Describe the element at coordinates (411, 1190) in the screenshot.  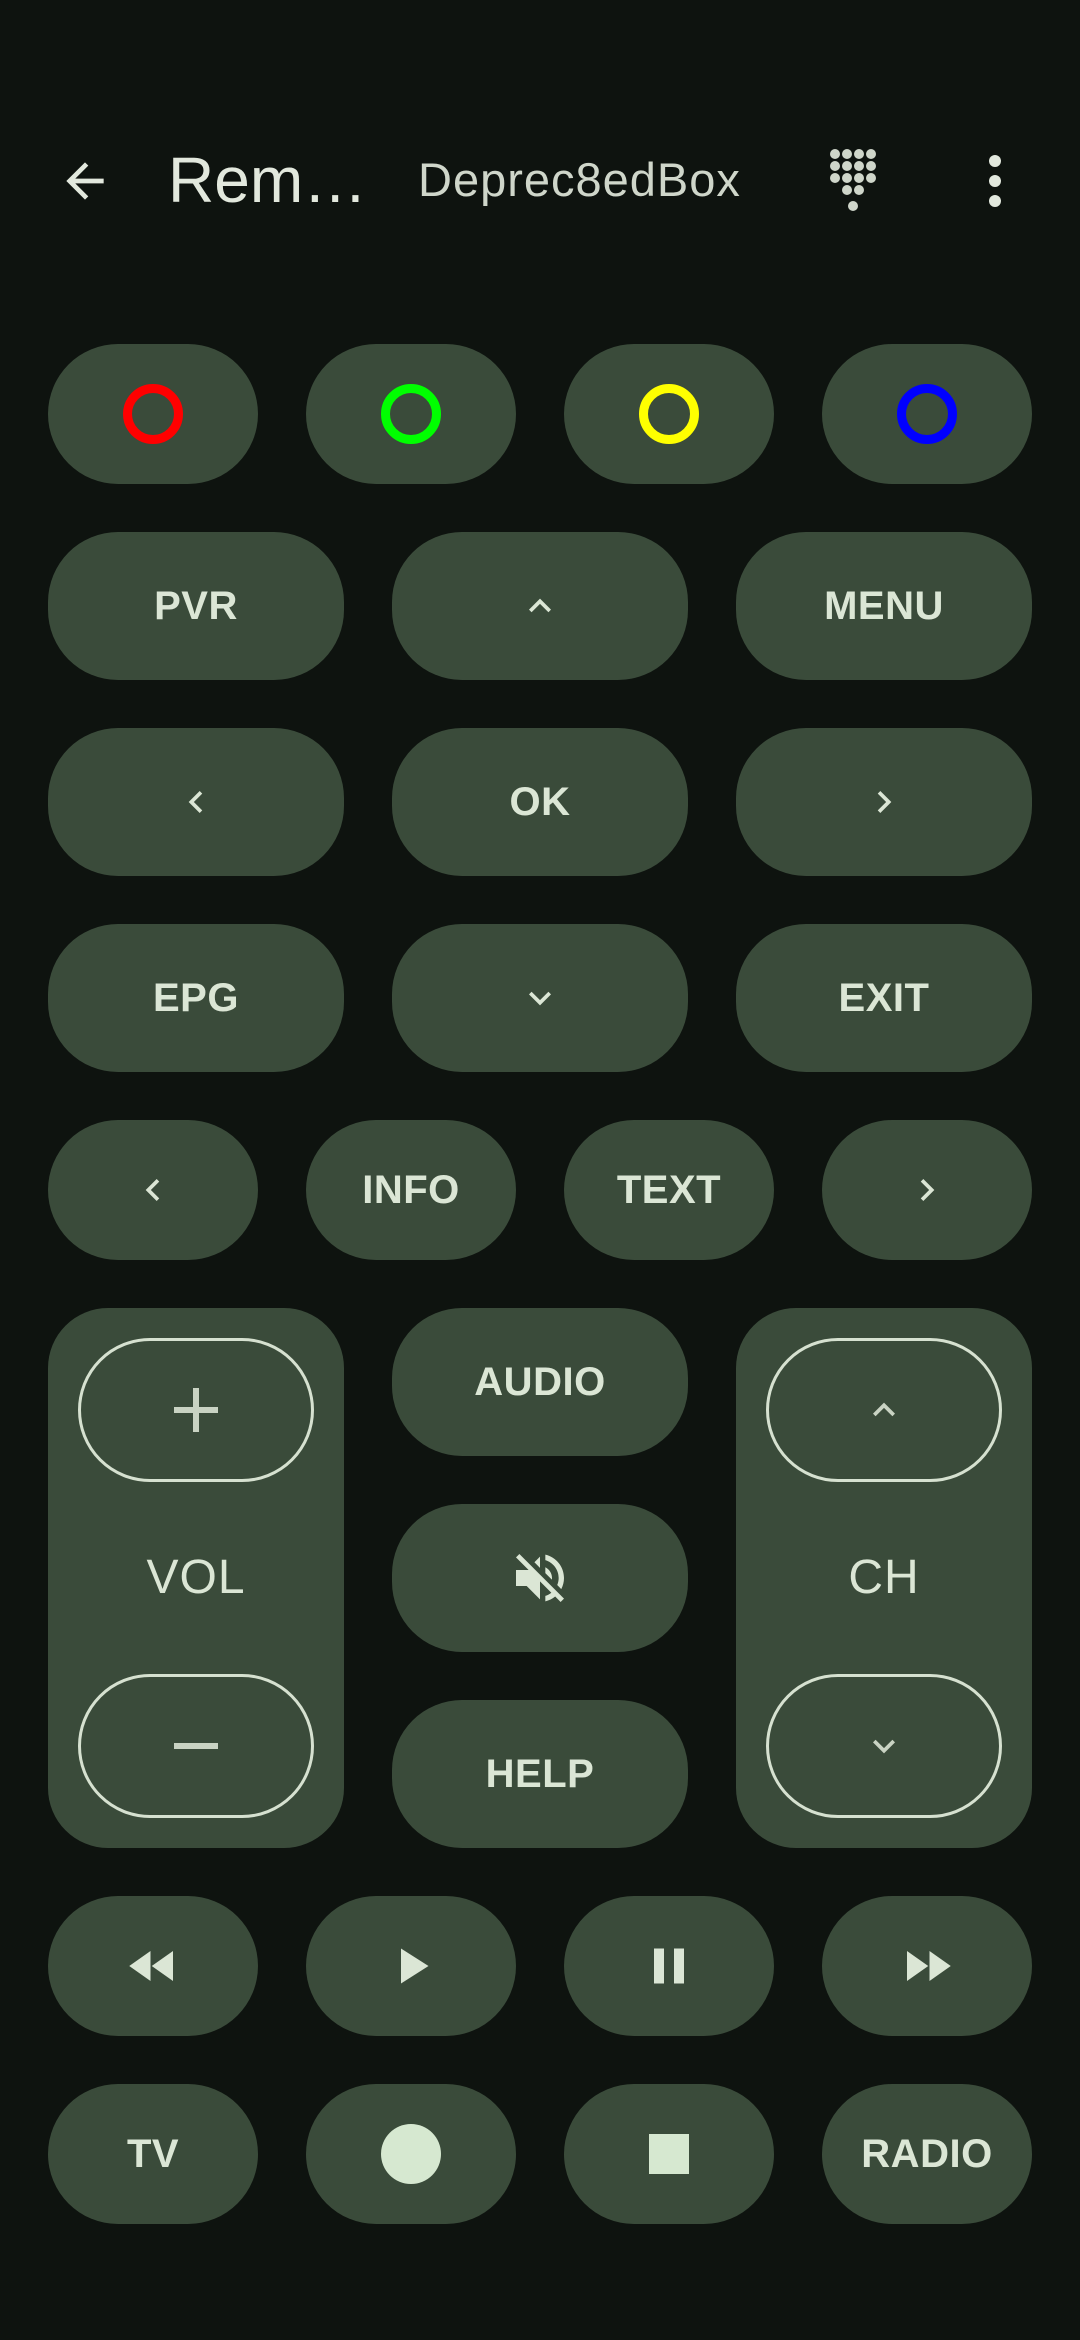
I see `info-button: INFO` at that location.